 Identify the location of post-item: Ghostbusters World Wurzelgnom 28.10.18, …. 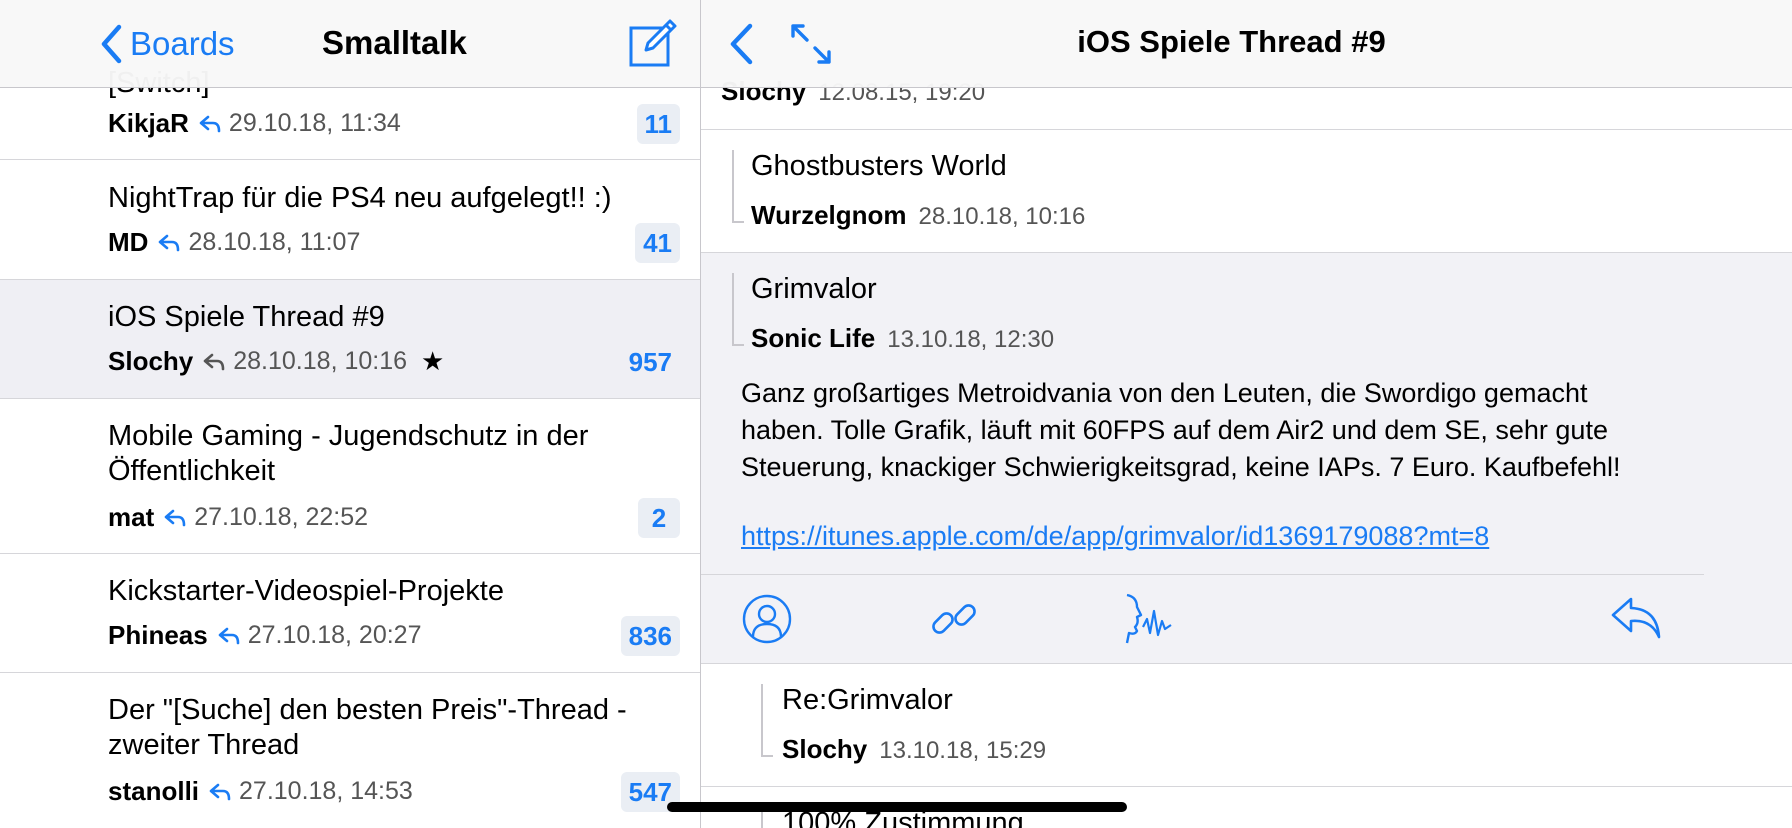
(1246, 191).